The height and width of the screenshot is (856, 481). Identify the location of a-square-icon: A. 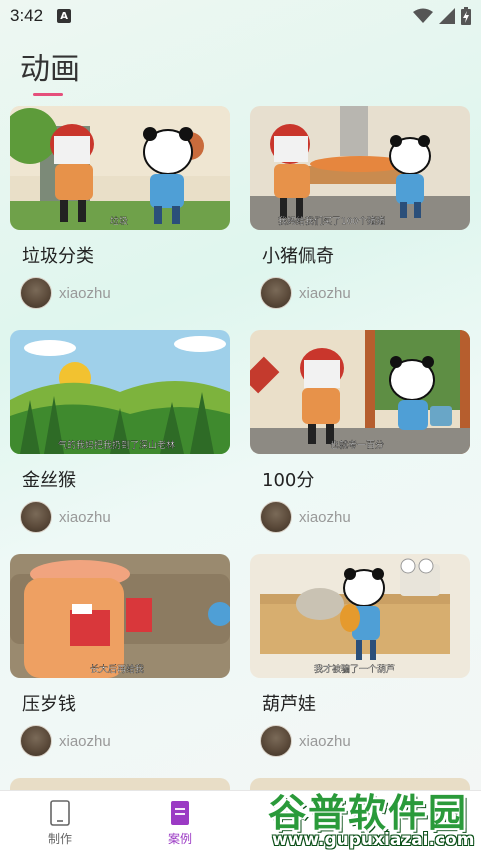
(64, 16).